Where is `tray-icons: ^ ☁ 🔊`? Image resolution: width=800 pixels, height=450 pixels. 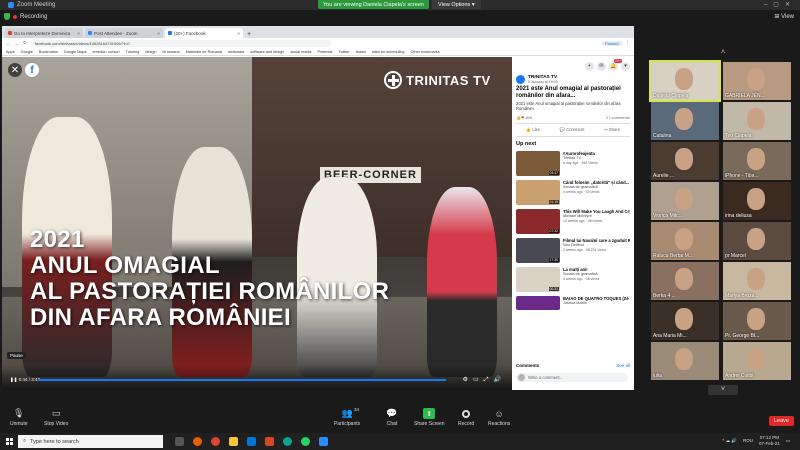 tray-icons: ^ ☁ 🔊 is located at coordinates (729, 441).